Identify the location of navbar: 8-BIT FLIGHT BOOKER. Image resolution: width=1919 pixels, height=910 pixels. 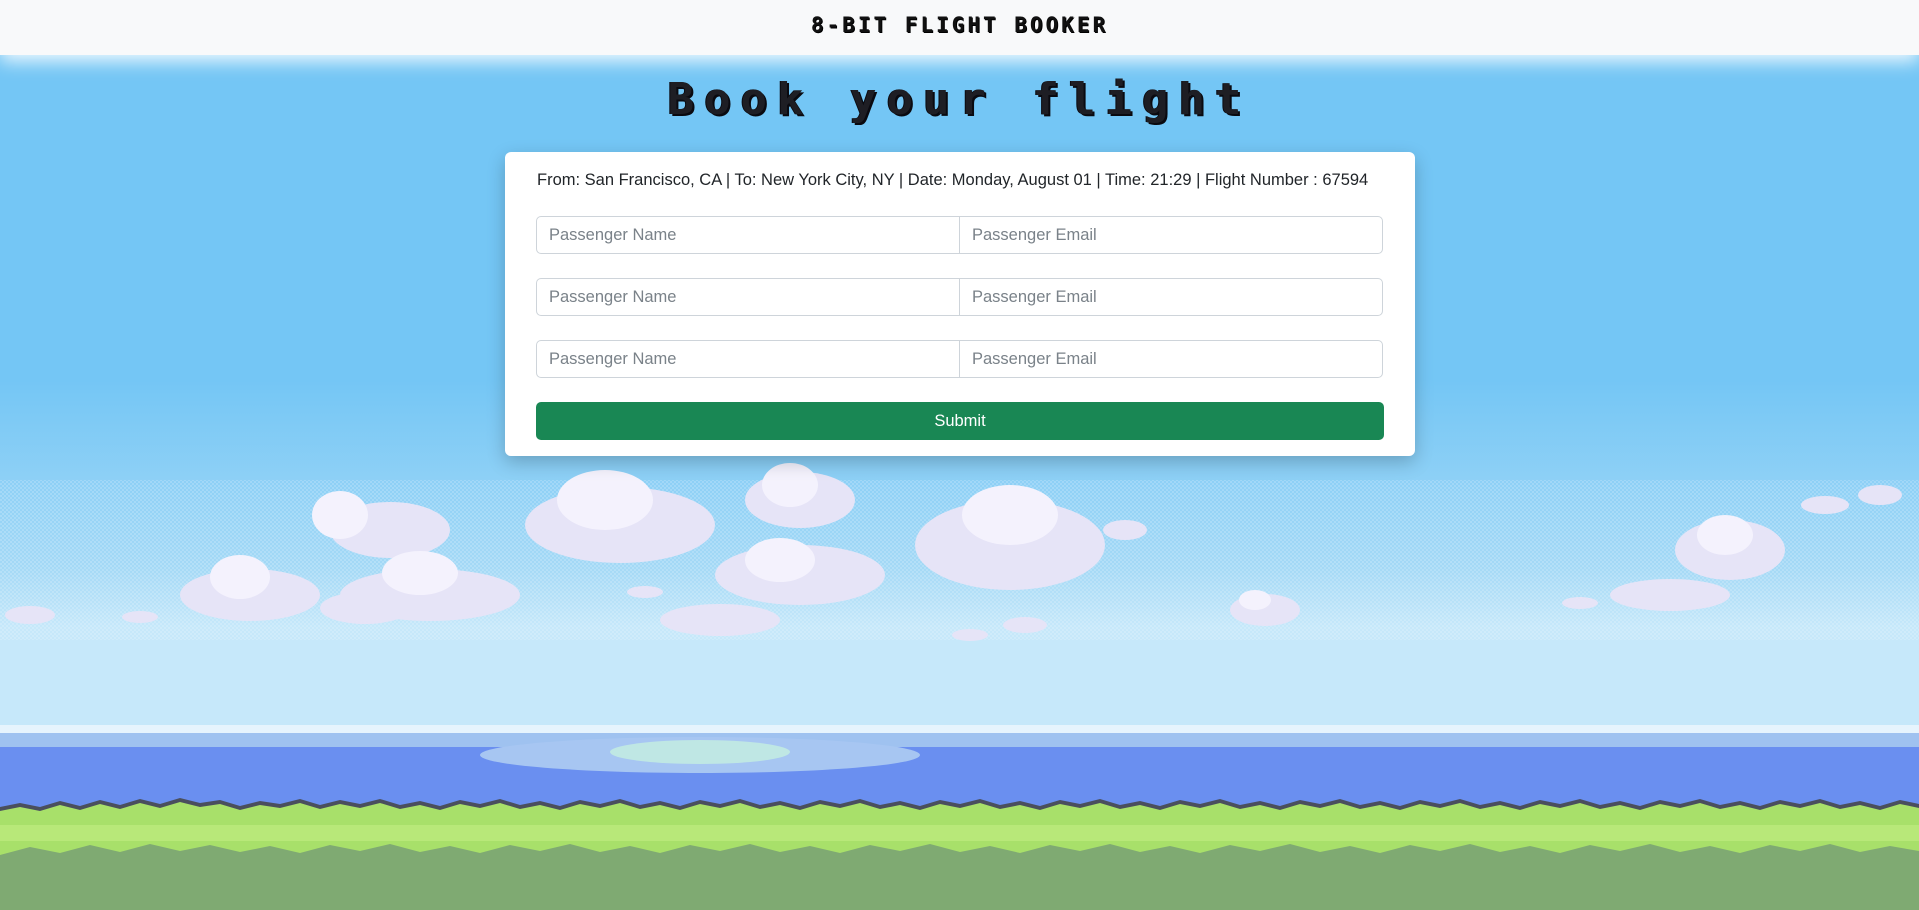
(959, 27).